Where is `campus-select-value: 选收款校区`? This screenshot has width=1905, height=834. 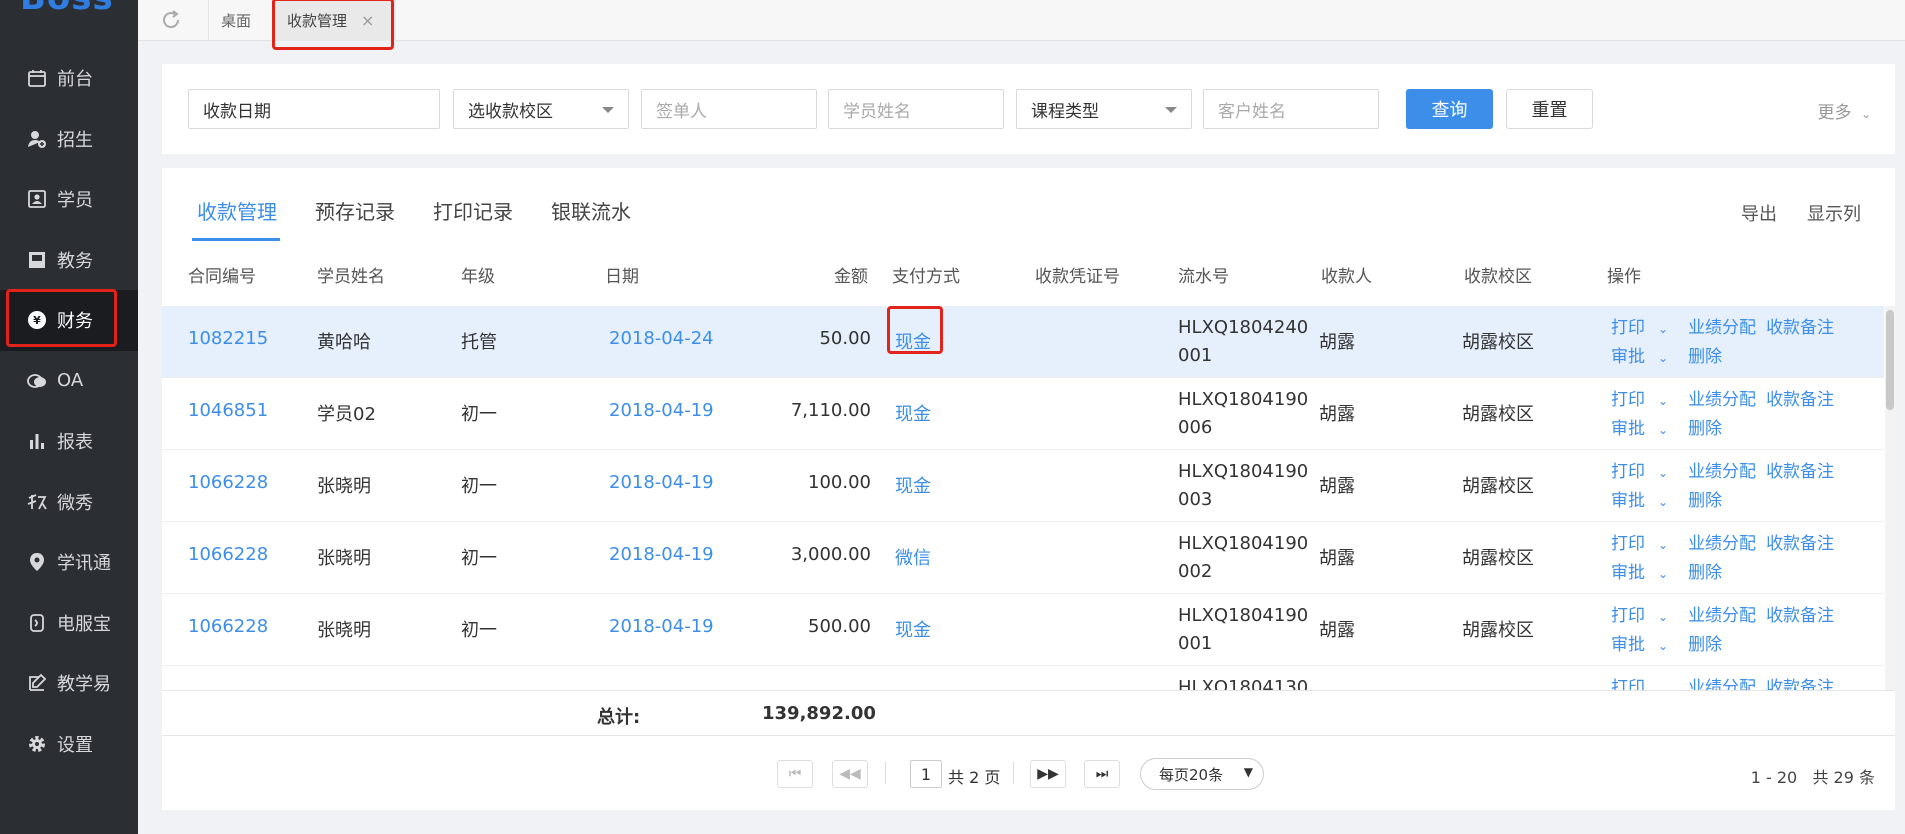 campus-select-value: 选收款校区 is located at coordinates (510, 111).